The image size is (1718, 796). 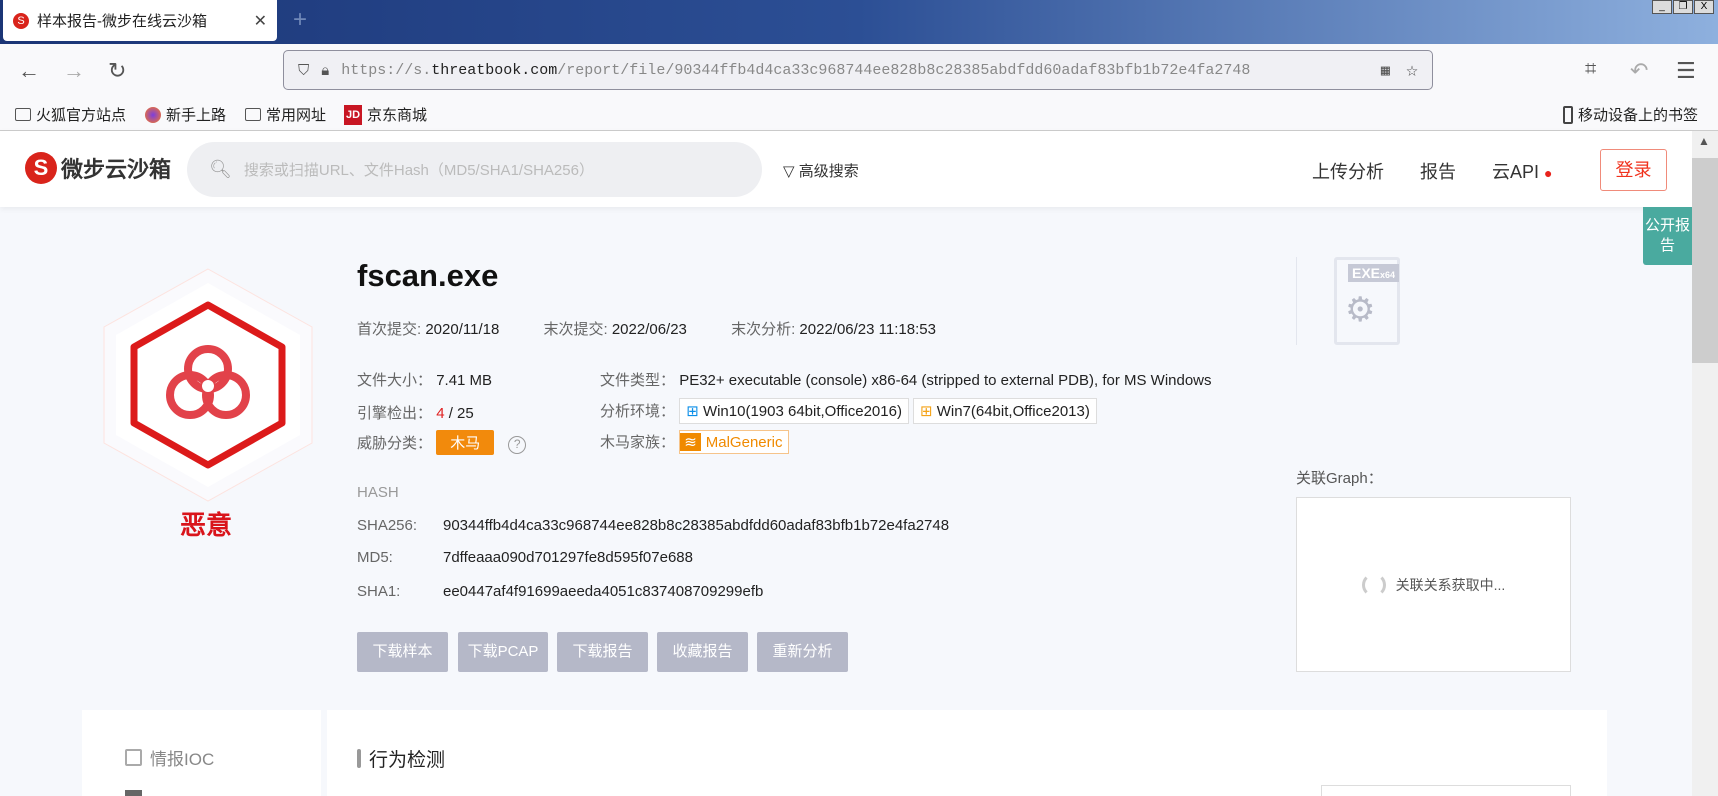 What do you see at coordinates (1639, 71) in the screenshot?
I see `undo-icon: ↶` at bounding box center [1639, 71].